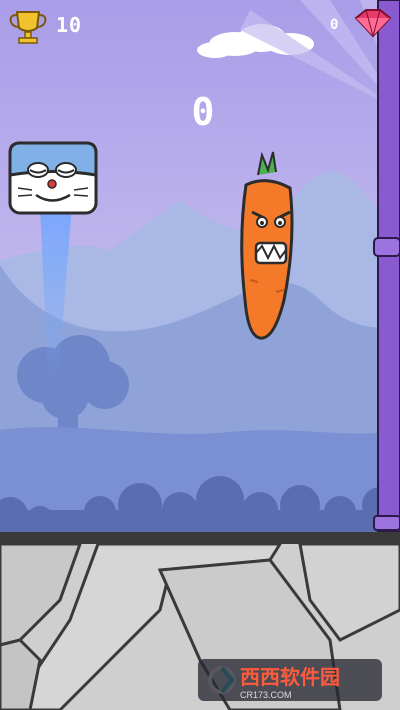 The image size is (400, 710). Describe the element at coordinates (200, 538) in the screenshot. I see `ground-edge` at that location.